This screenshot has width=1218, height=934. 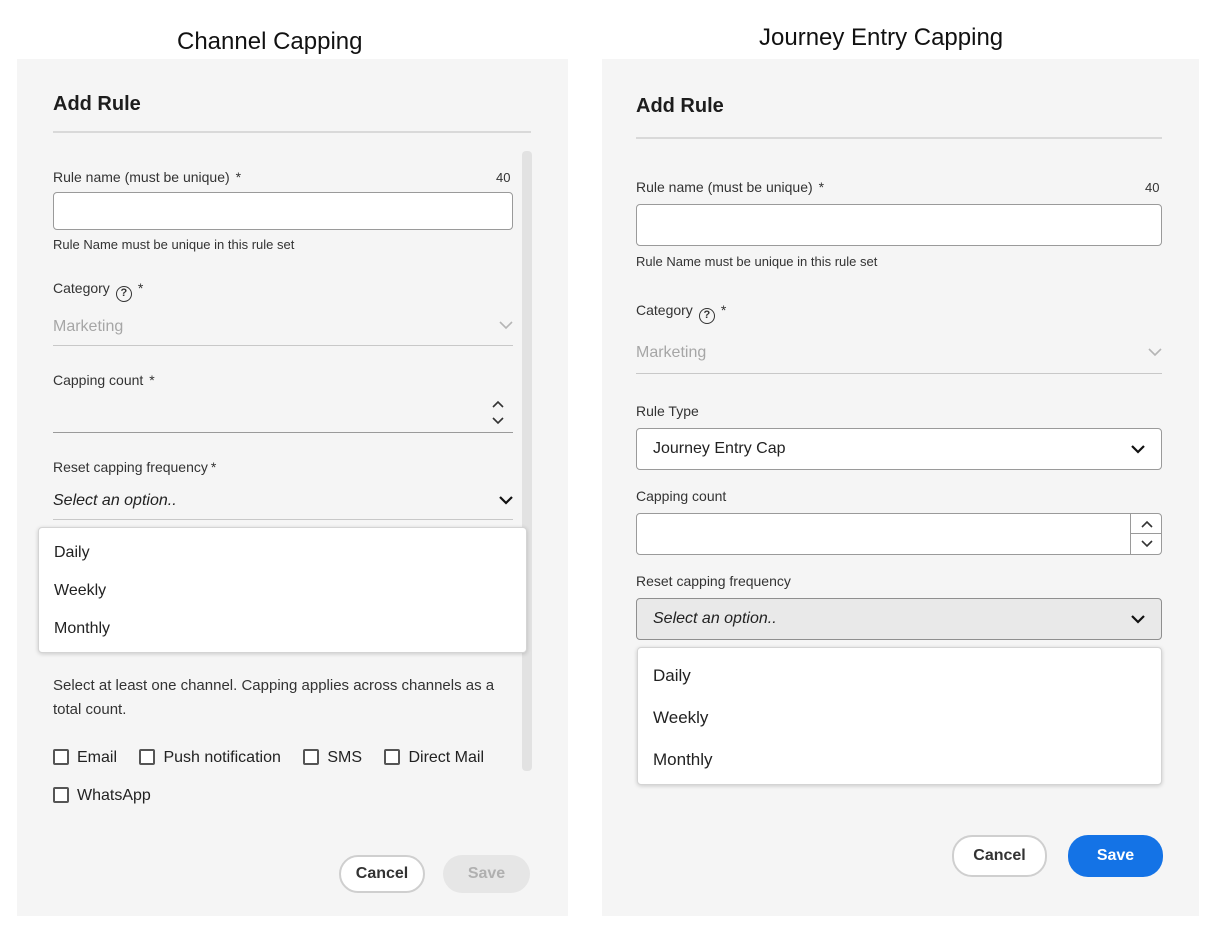 I want to click on stepper-decrement-icon, so click(x=498, y=421).